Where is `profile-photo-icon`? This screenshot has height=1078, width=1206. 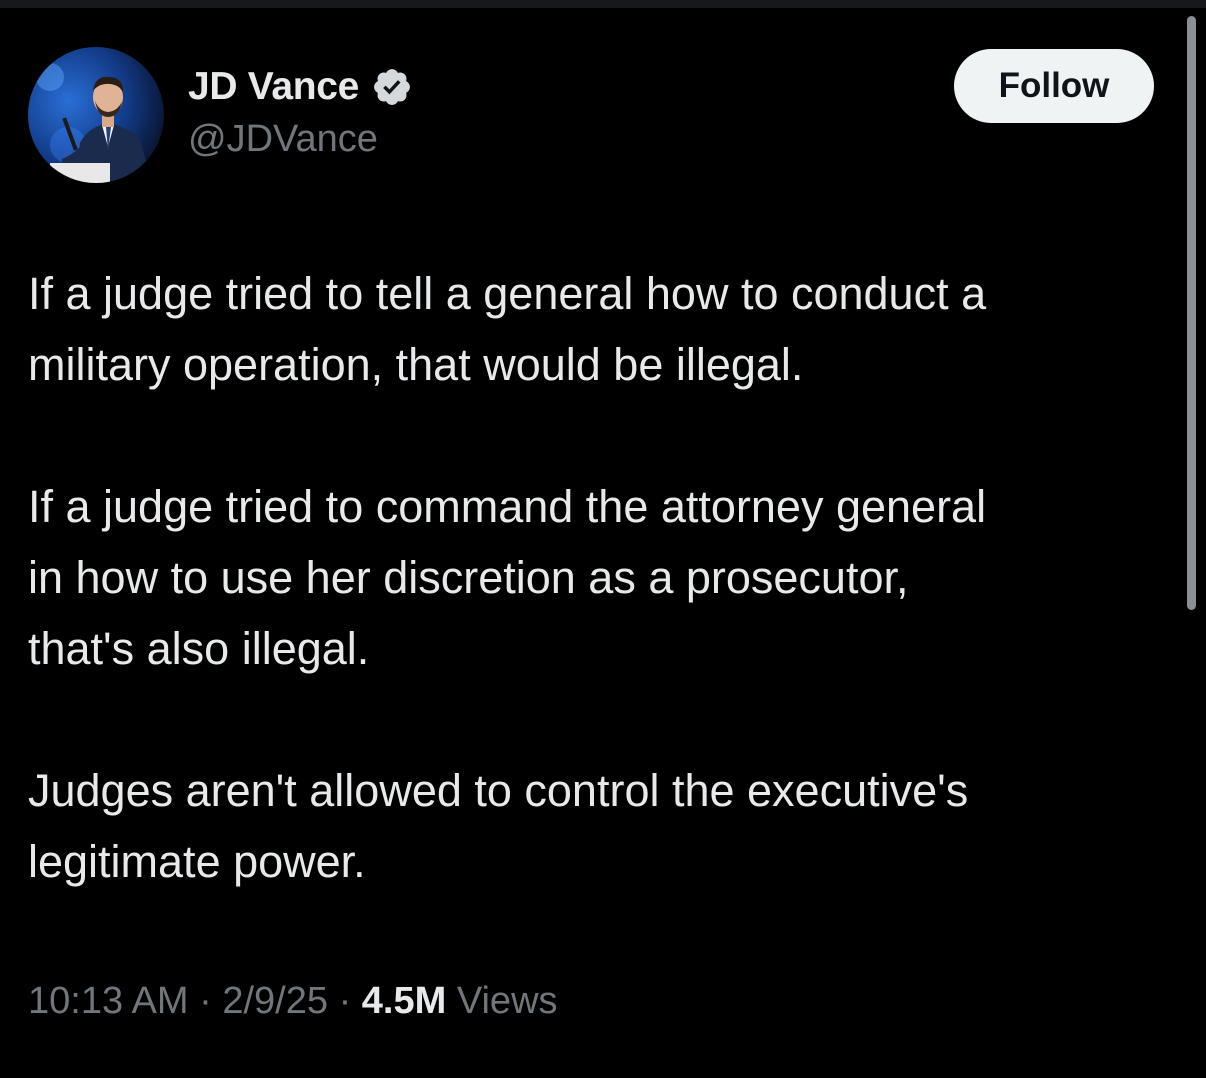 profile-photo-icon is located at coordinates (96, 115).